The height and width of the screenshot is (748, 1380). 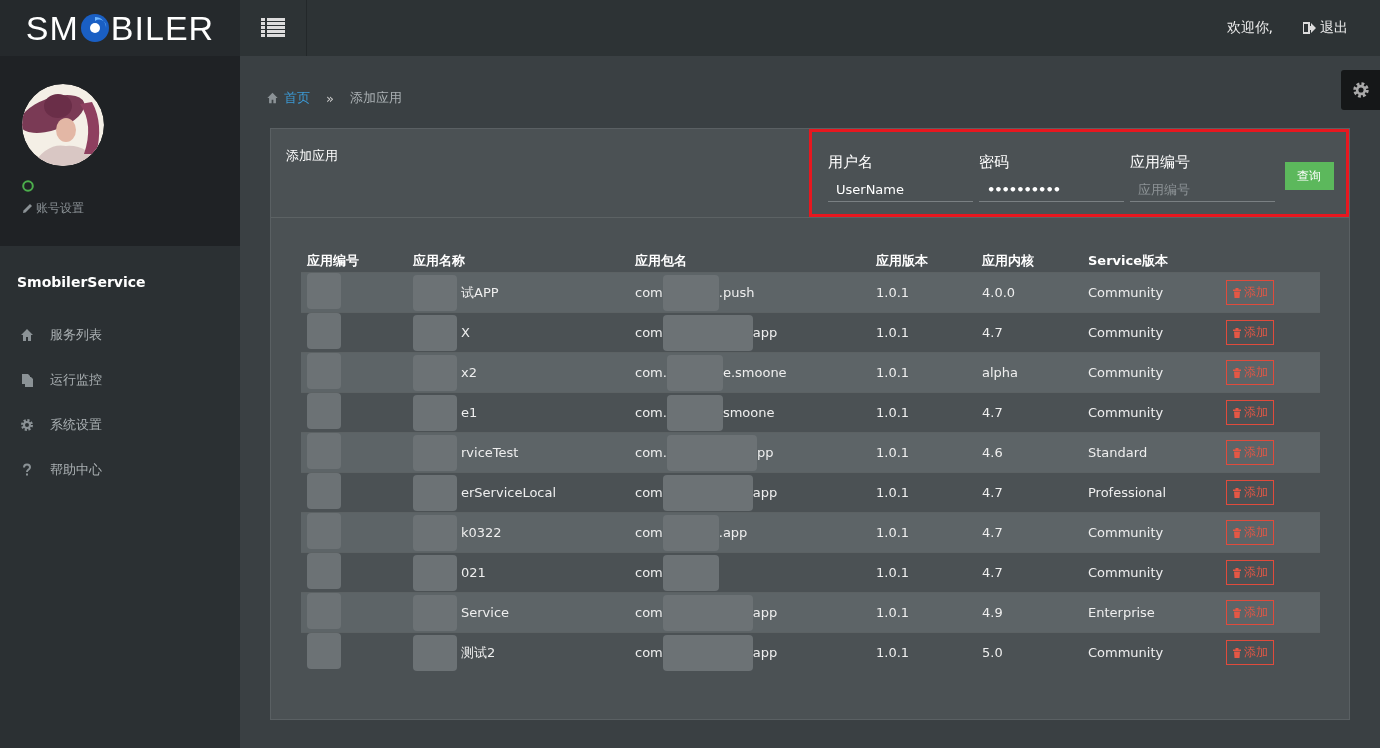 What do you see at coordinates (992, 652) in the screenshot?
I see `table-cell: 5.0` at bounding box center [992, 652].